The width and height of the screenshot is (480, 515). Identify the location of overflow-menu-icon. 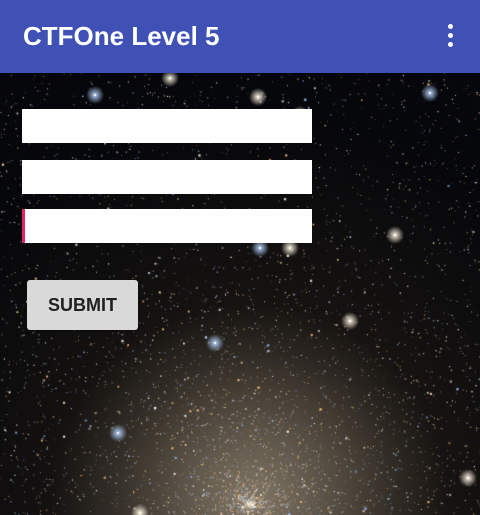
(450, 35).